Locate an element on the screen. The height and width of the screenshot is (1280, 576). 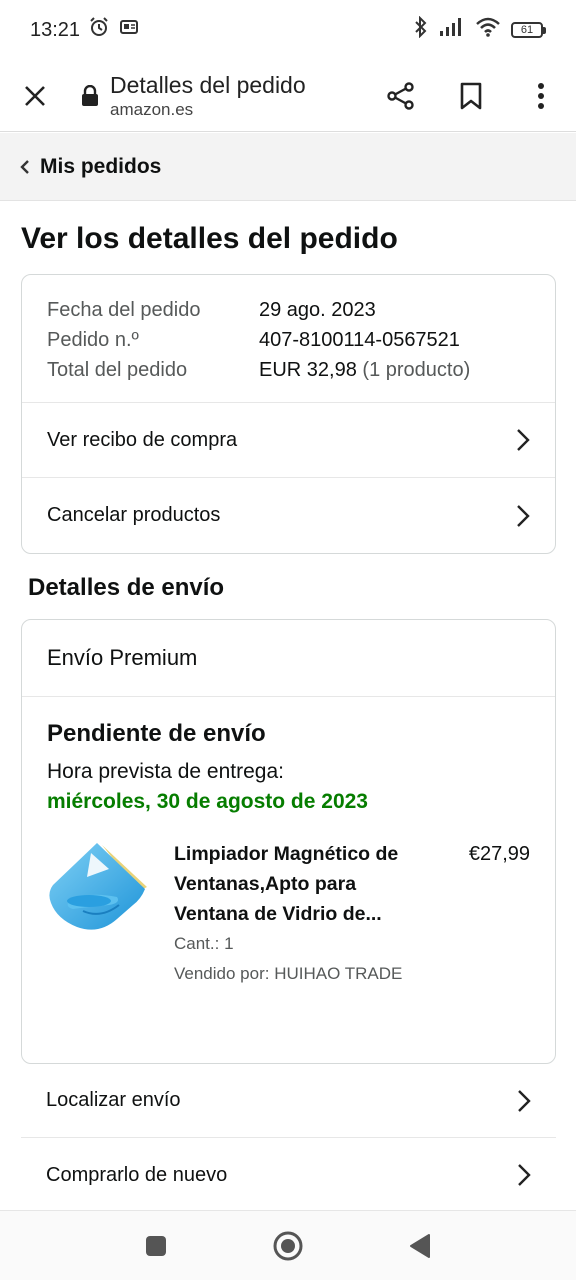
notification-icon is located at coordinates (129, 30).